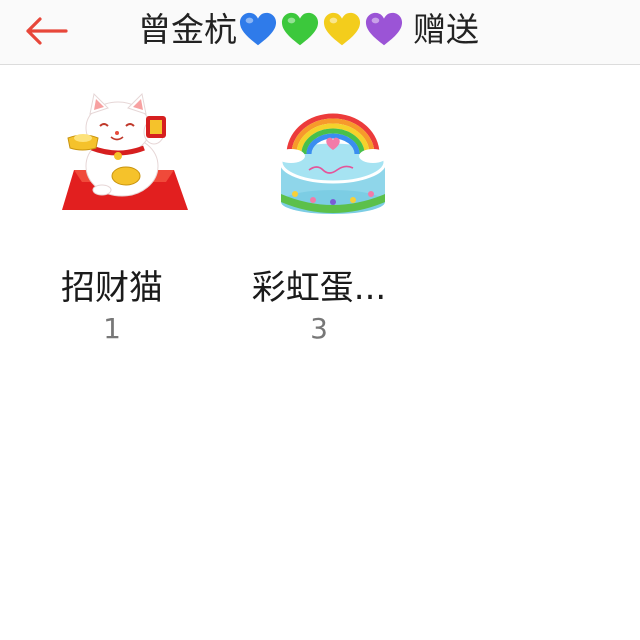 This screenshot has height=640, width=640. What do you see at coordinates (300, 29) in the screenshot?
I see `green-heart-icon` at bounding box center [300, 29].